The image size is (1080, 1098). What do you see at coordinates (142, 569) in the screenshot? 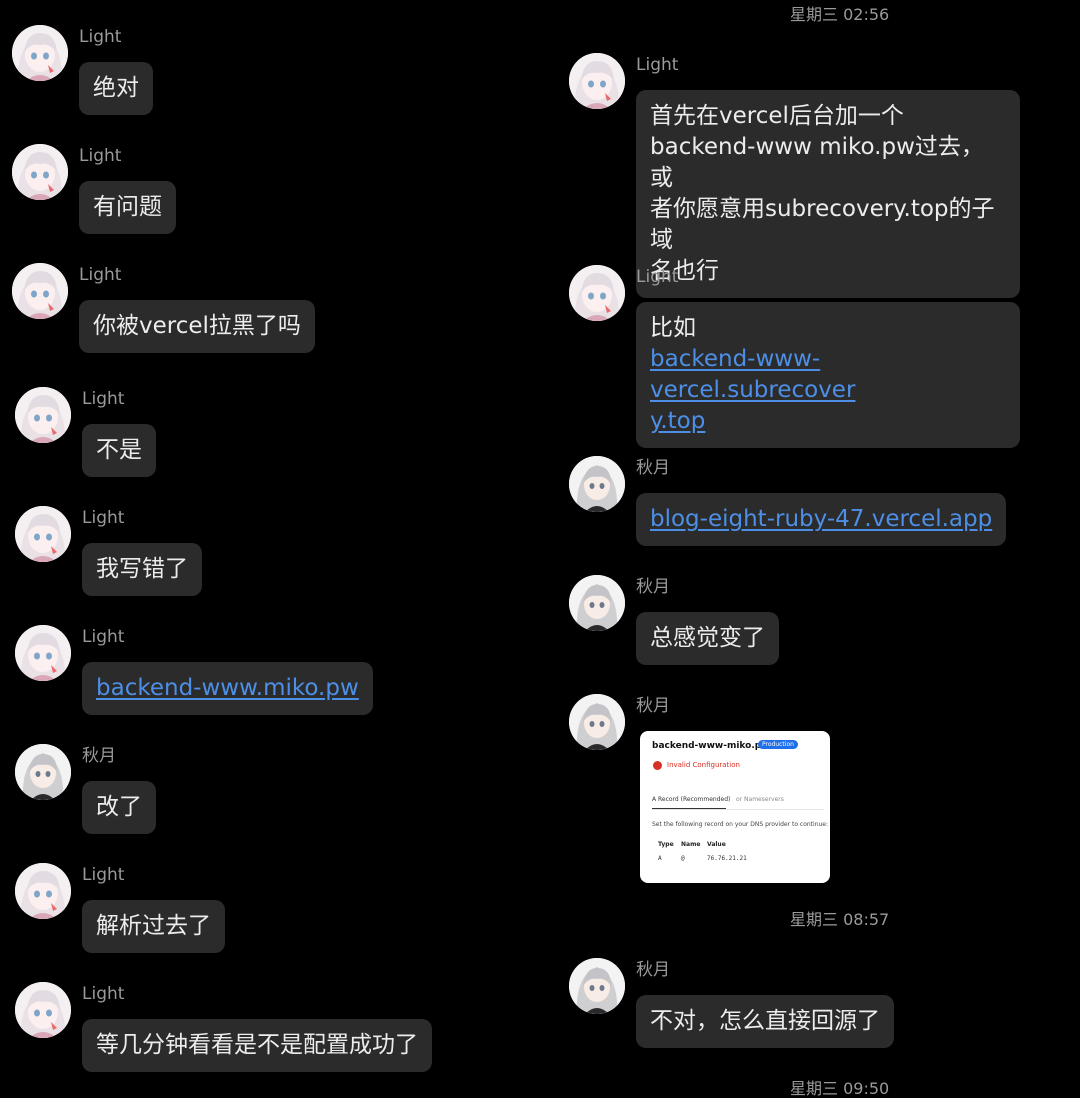
I see `message-bubble: 我写错了` at bounding box center [142, 569].